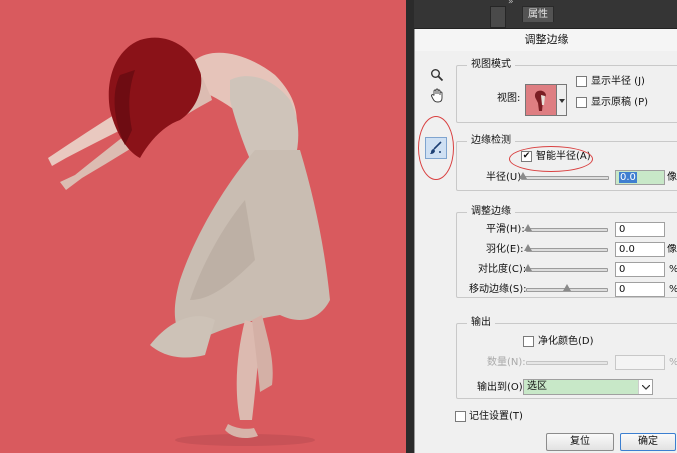  What do you see at coordinates (437, 75) in the screenshot?
I see `zoom-icon` at bounding box center [437, 75].